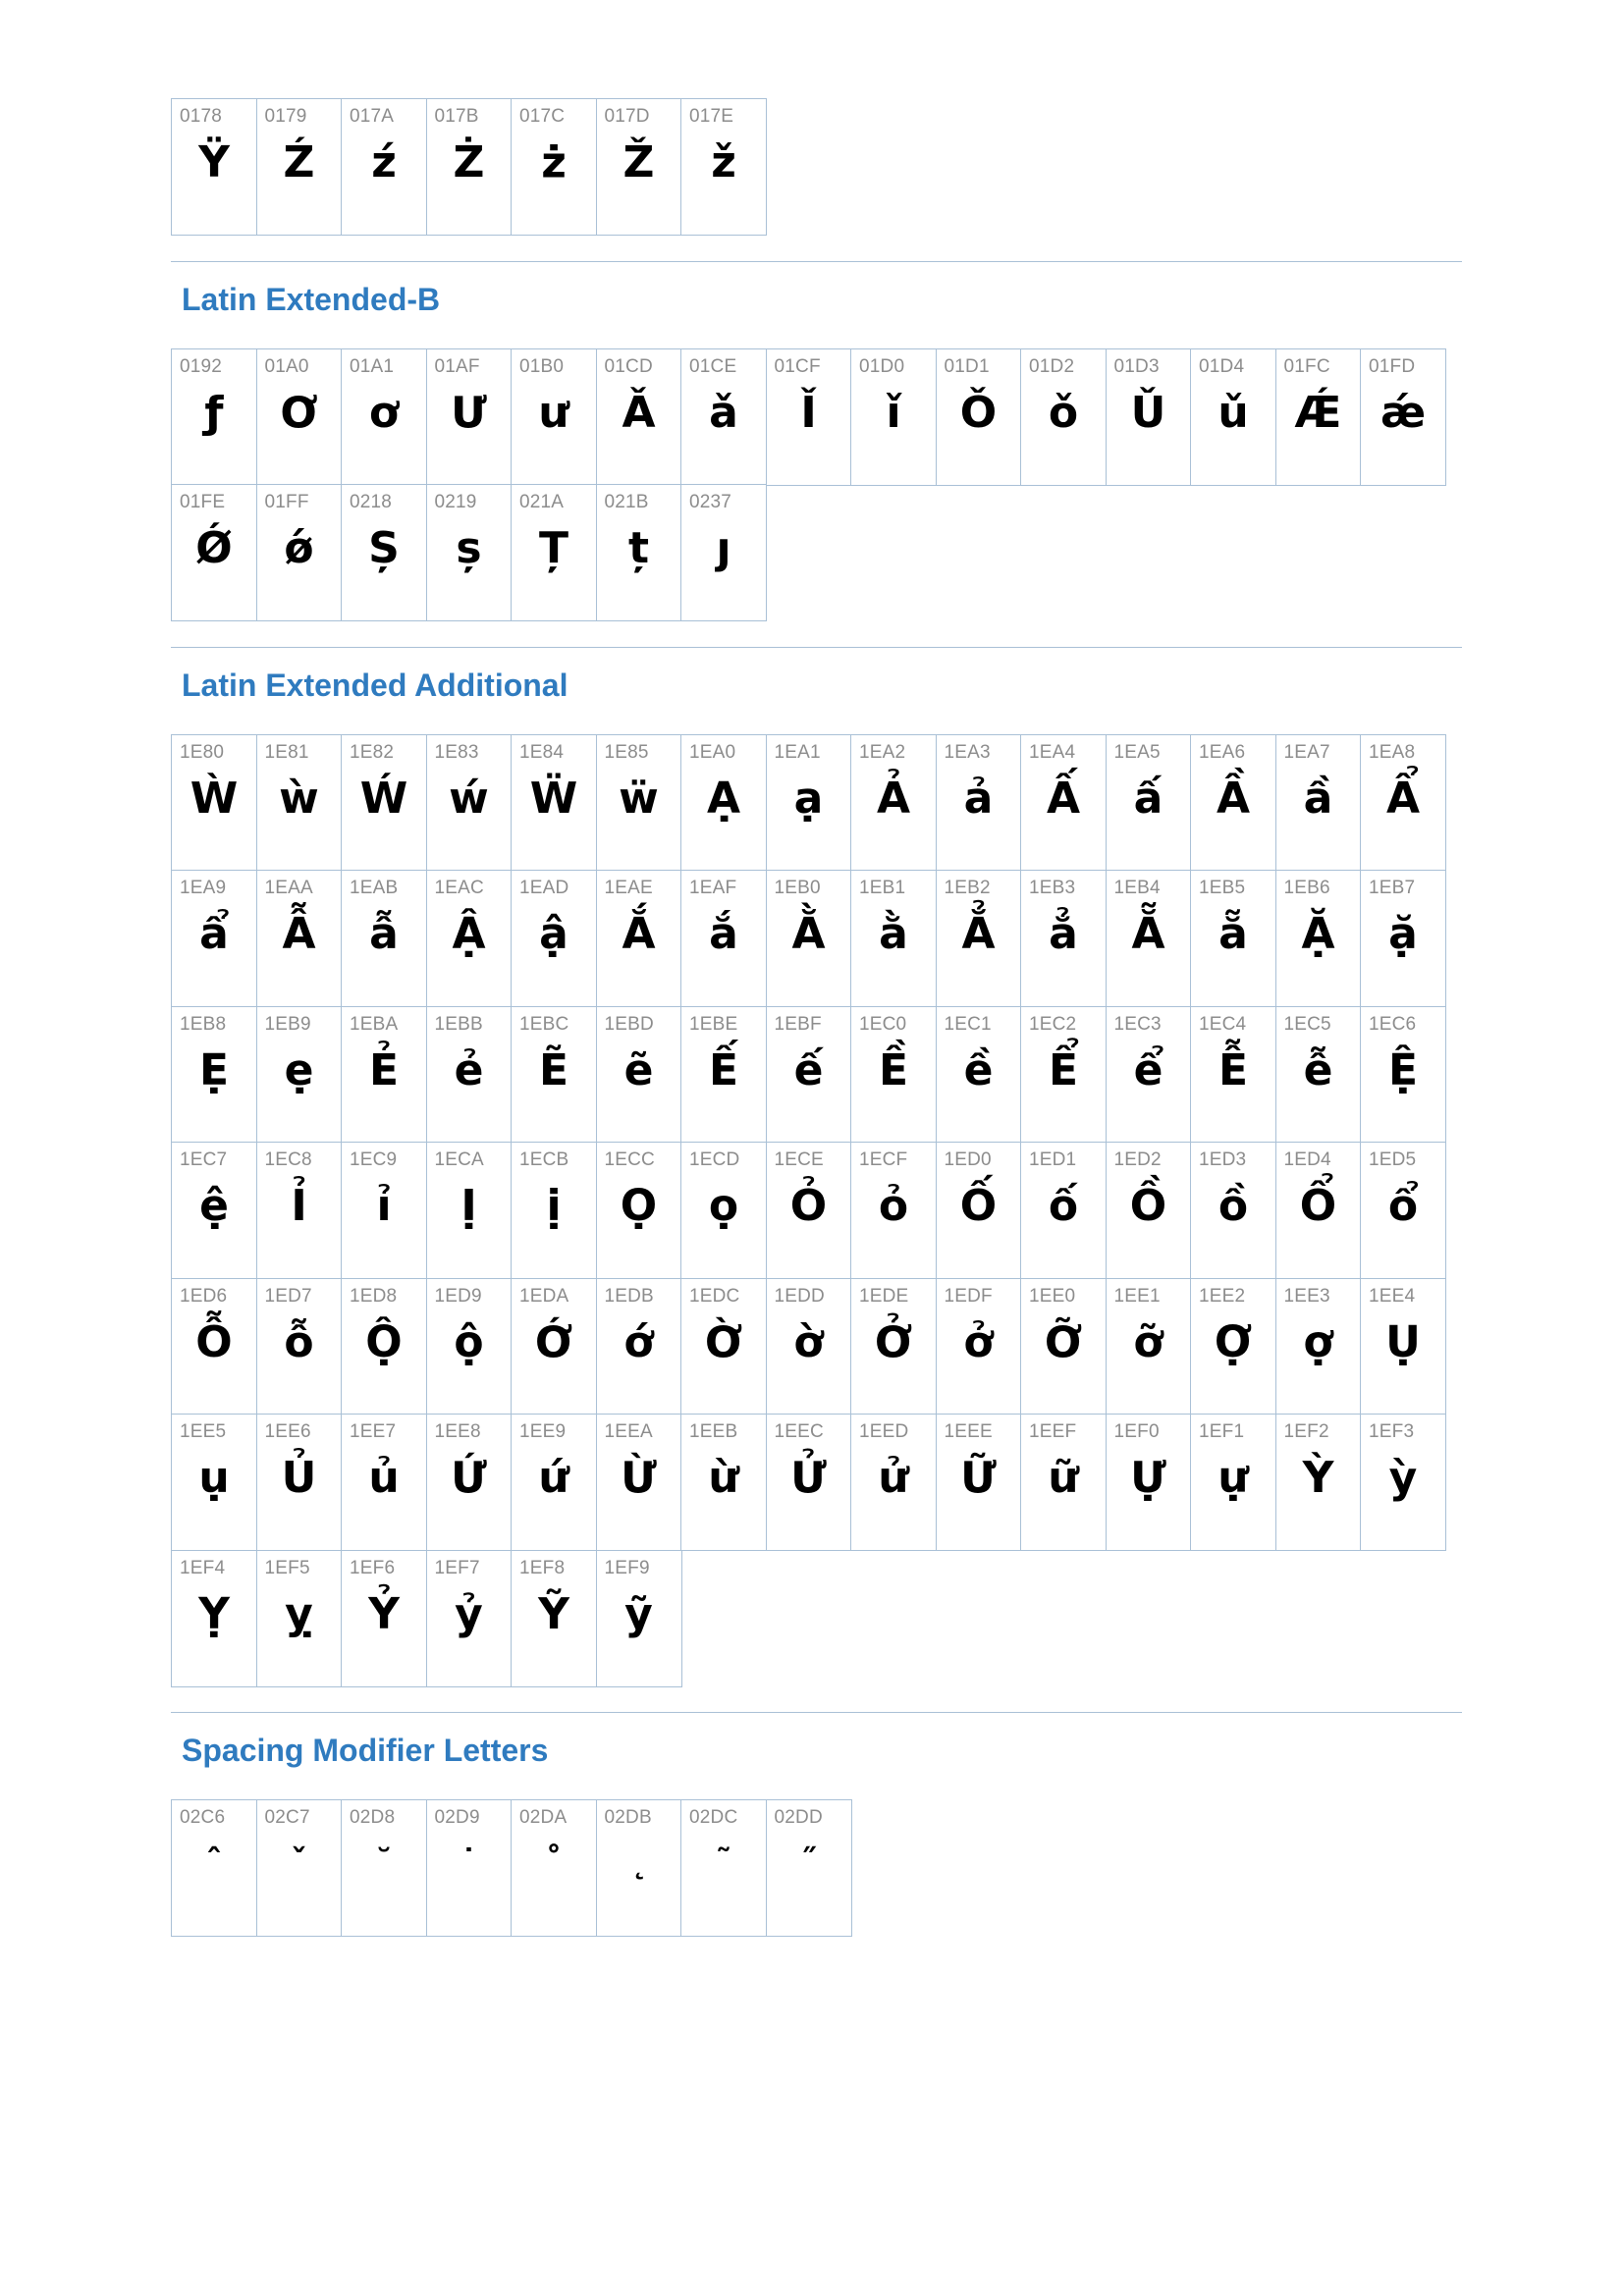 The image size is (1623, 2296). Describe the element at coordinates (638, 1346) in the screenshot. I see `glyph-cell: 1EDB ớ` at that location.